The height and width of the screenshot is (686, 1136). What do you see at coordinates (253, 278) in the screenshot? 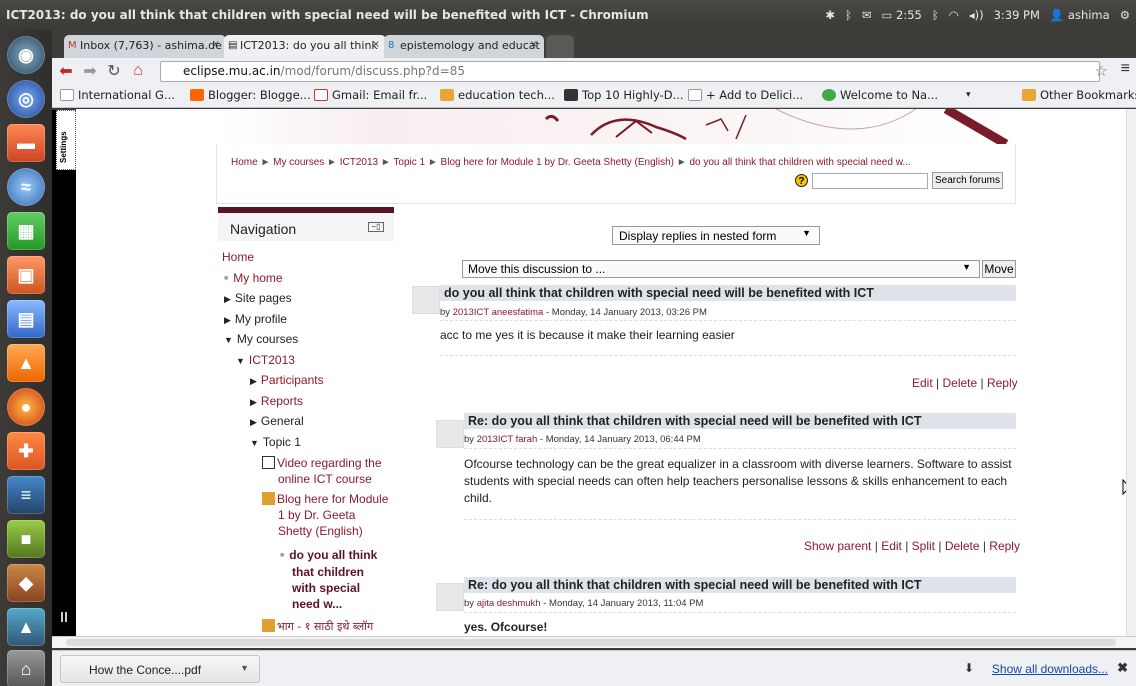
I see `nav-my-home: ■ My home` at bounding box center [253, 278].